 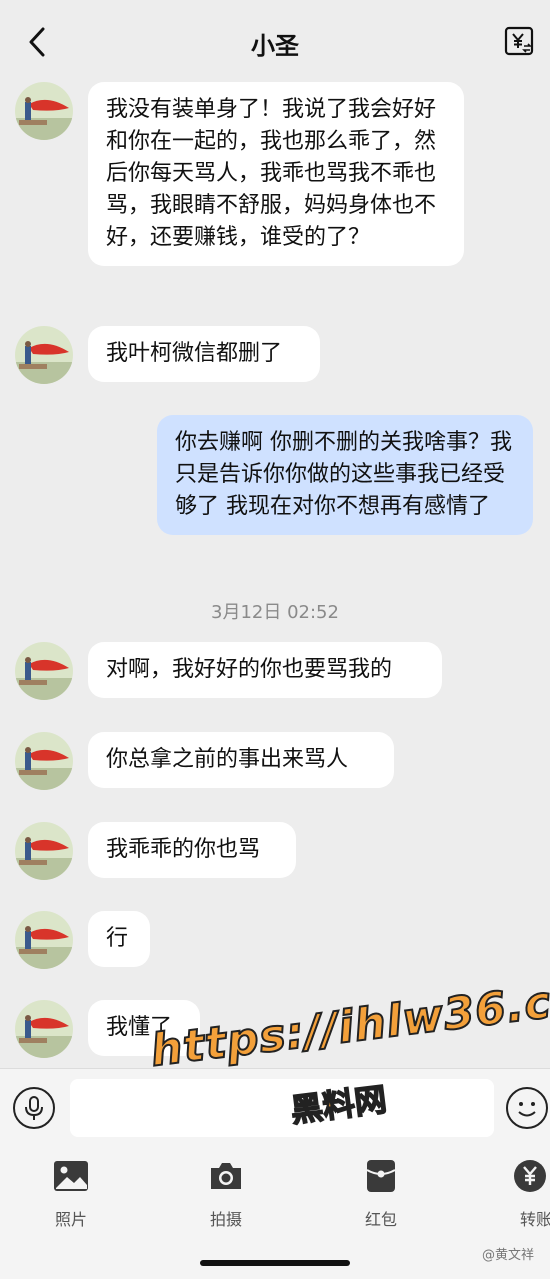 I want to click on yuan-transfer-icon, so click(x=519, y=41).